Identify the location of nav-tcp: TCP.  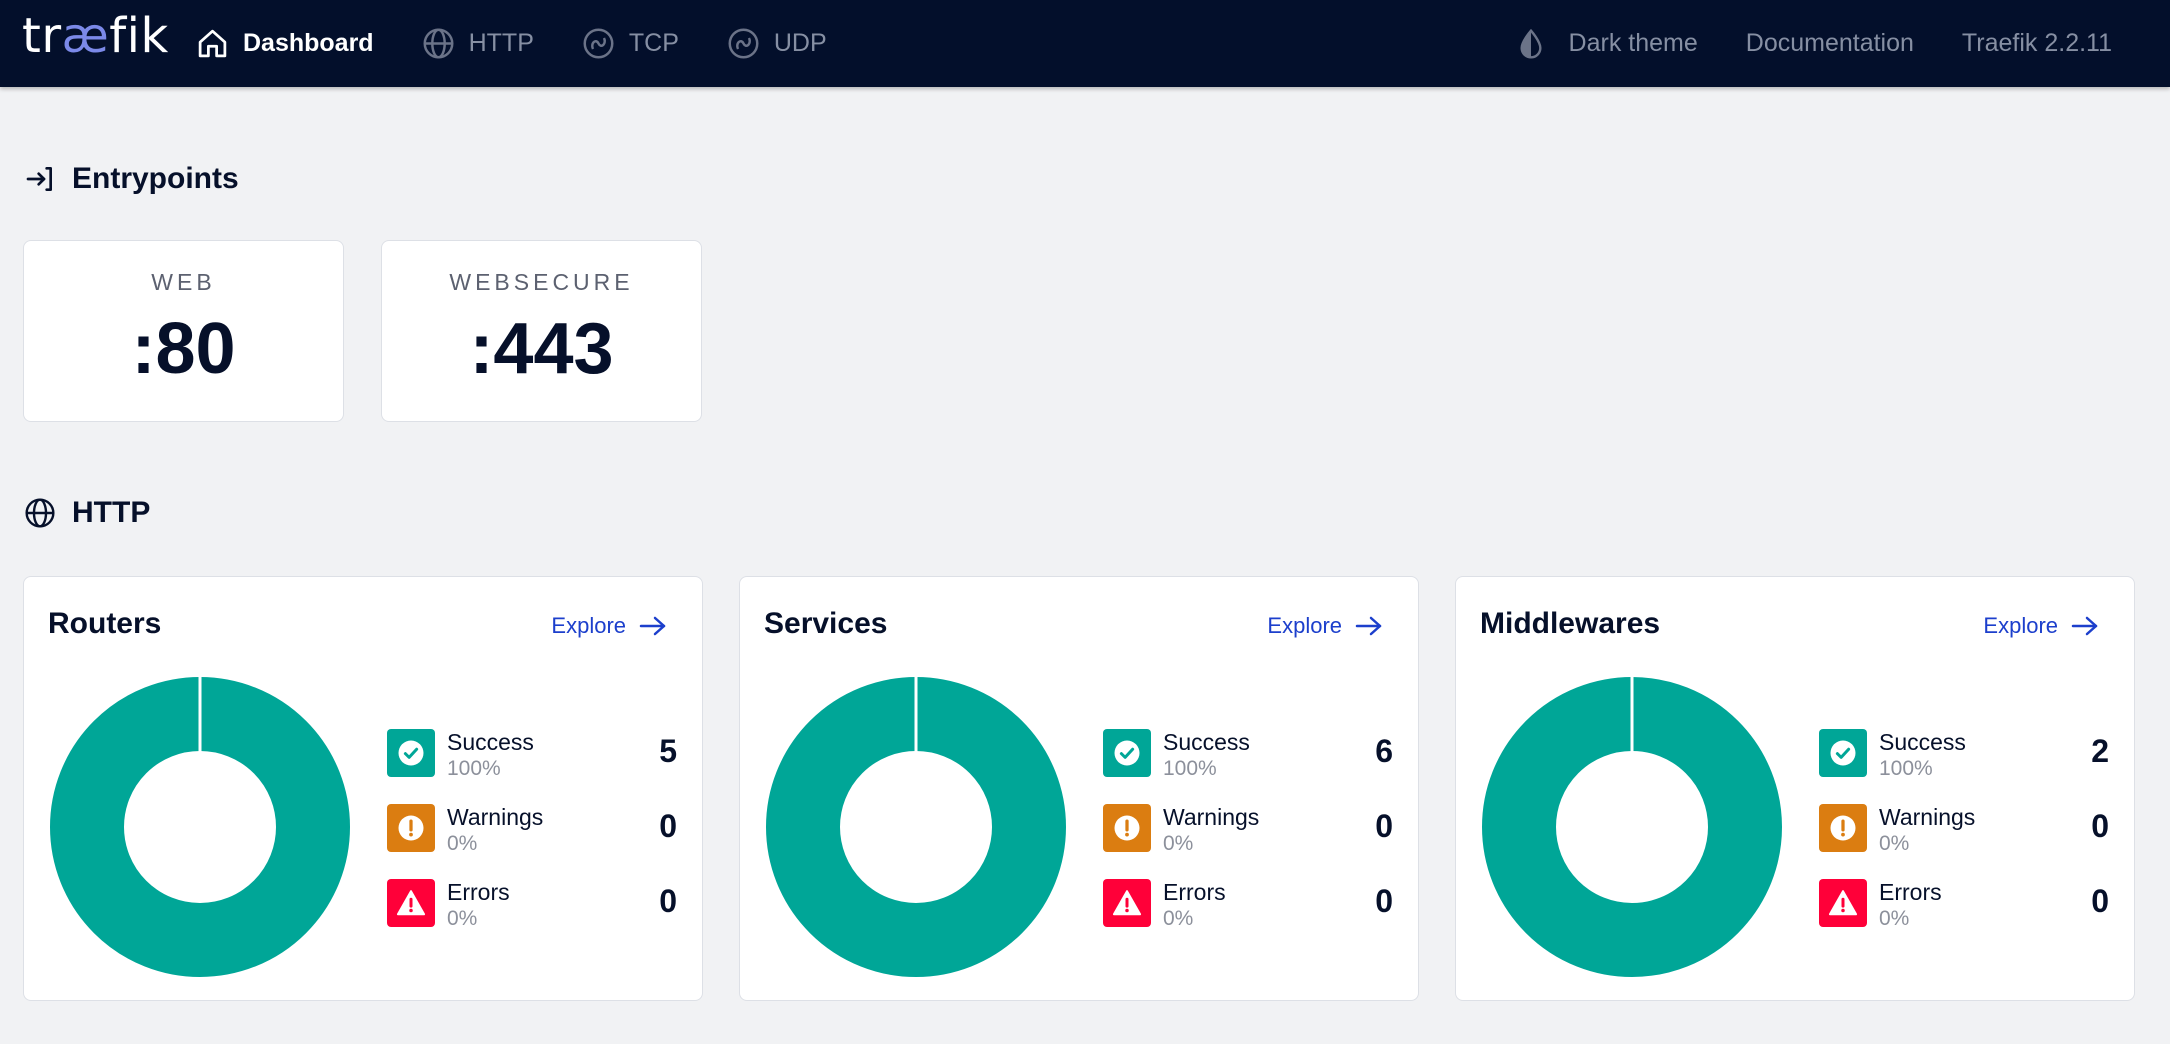
(630, 43).